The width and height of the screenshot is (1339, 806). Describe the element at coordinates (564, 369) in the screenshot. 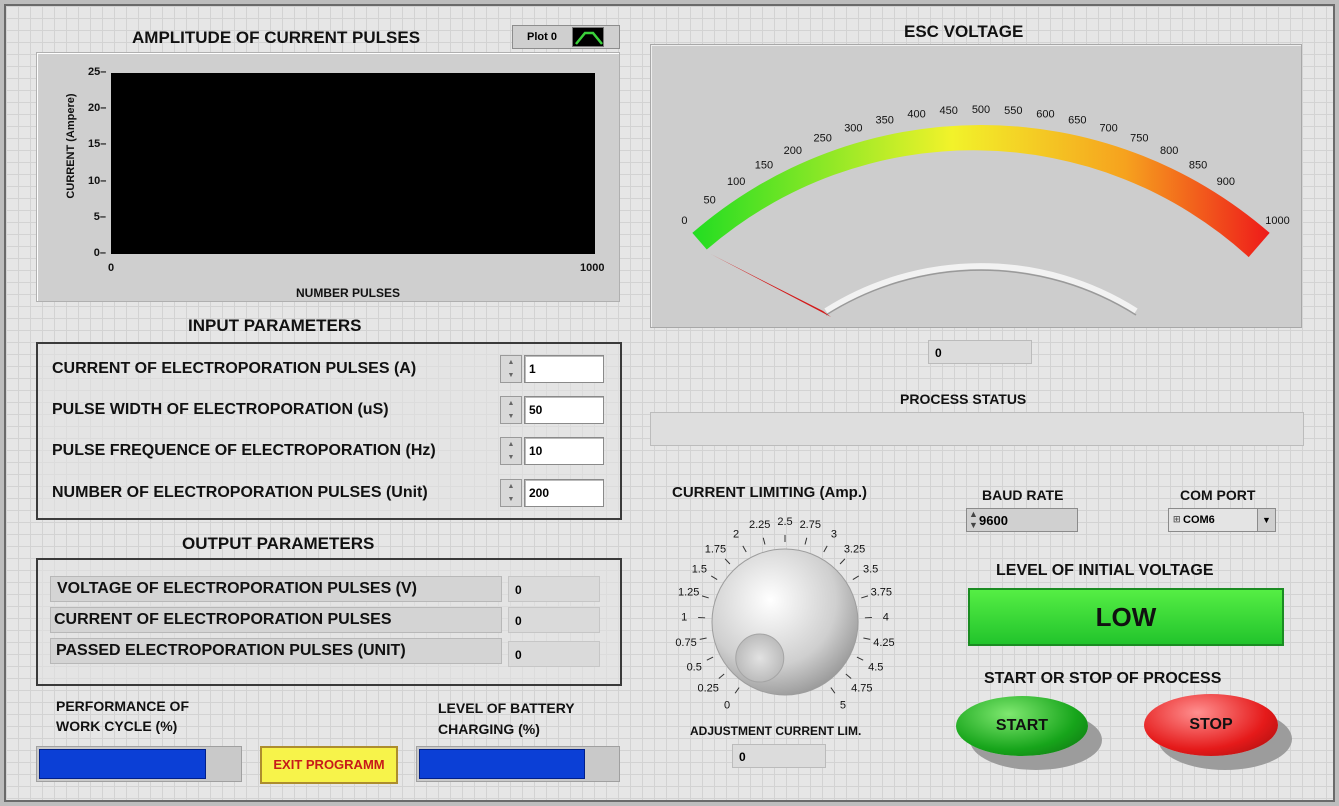

I see `current-pulses-input: 1` at that location.